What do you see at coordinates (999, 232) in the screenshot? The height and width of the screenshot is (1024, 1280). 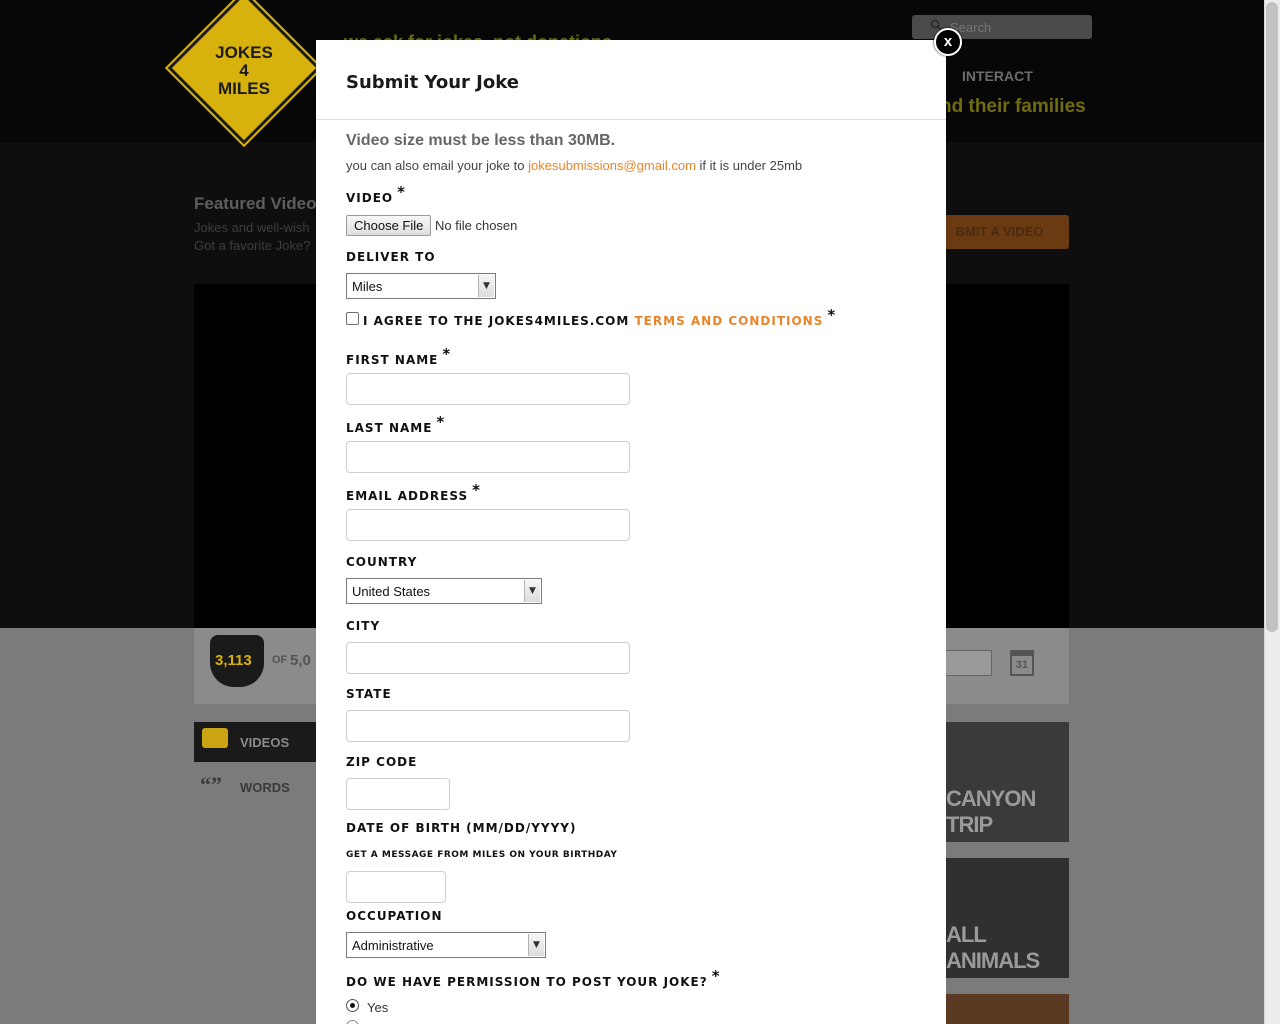 I see `submit-video-button: BMIT A VIDEO` at bounding box center [999, 232].